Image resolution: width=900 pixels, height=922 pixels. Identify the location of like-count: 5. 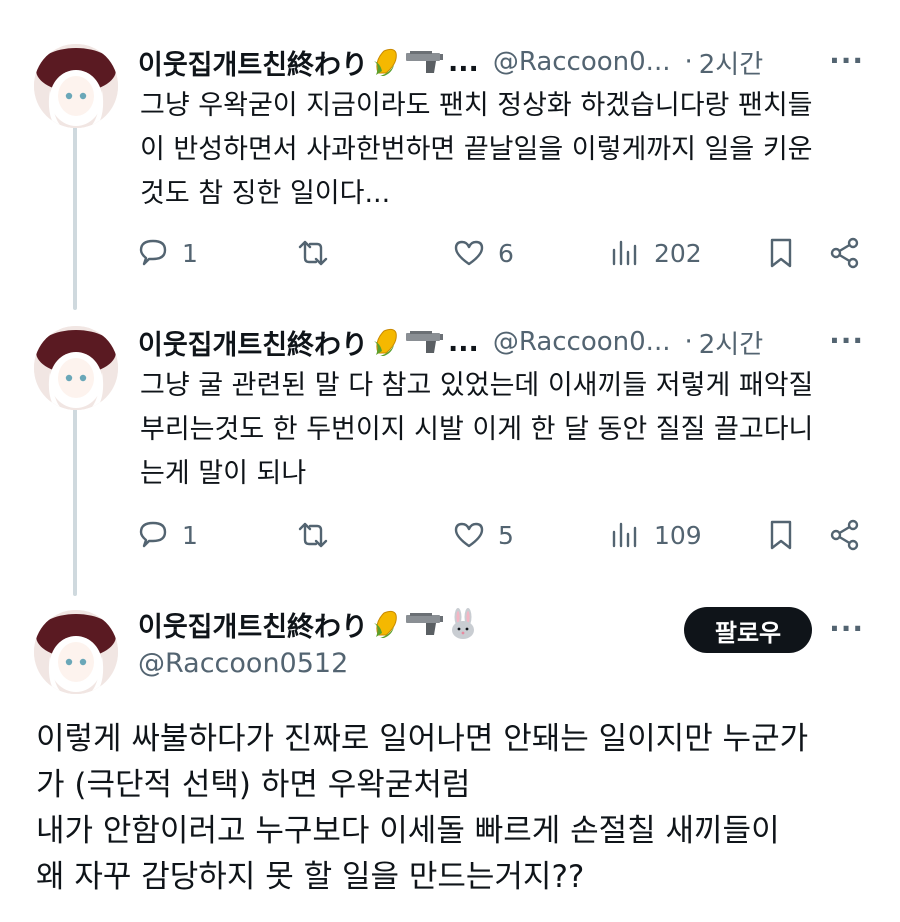
(506, 535).